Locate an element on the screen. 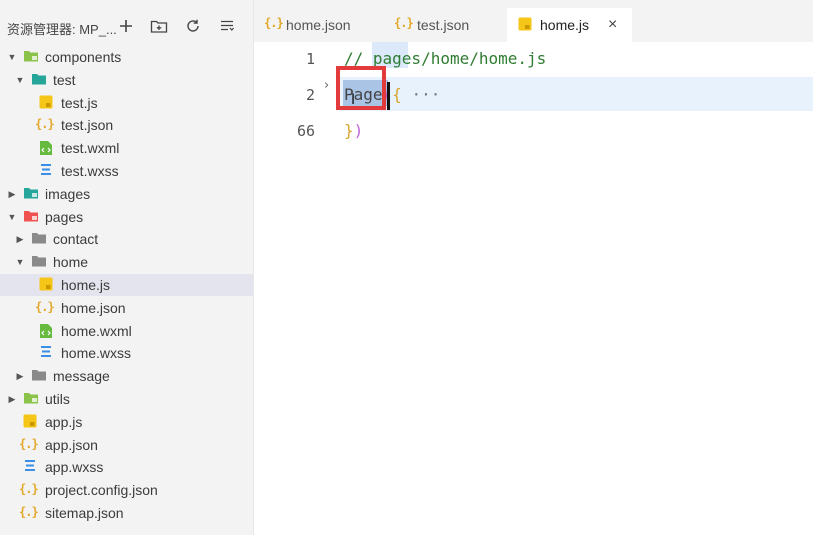  tree-file: app.js is located at coordinates (126, 422).